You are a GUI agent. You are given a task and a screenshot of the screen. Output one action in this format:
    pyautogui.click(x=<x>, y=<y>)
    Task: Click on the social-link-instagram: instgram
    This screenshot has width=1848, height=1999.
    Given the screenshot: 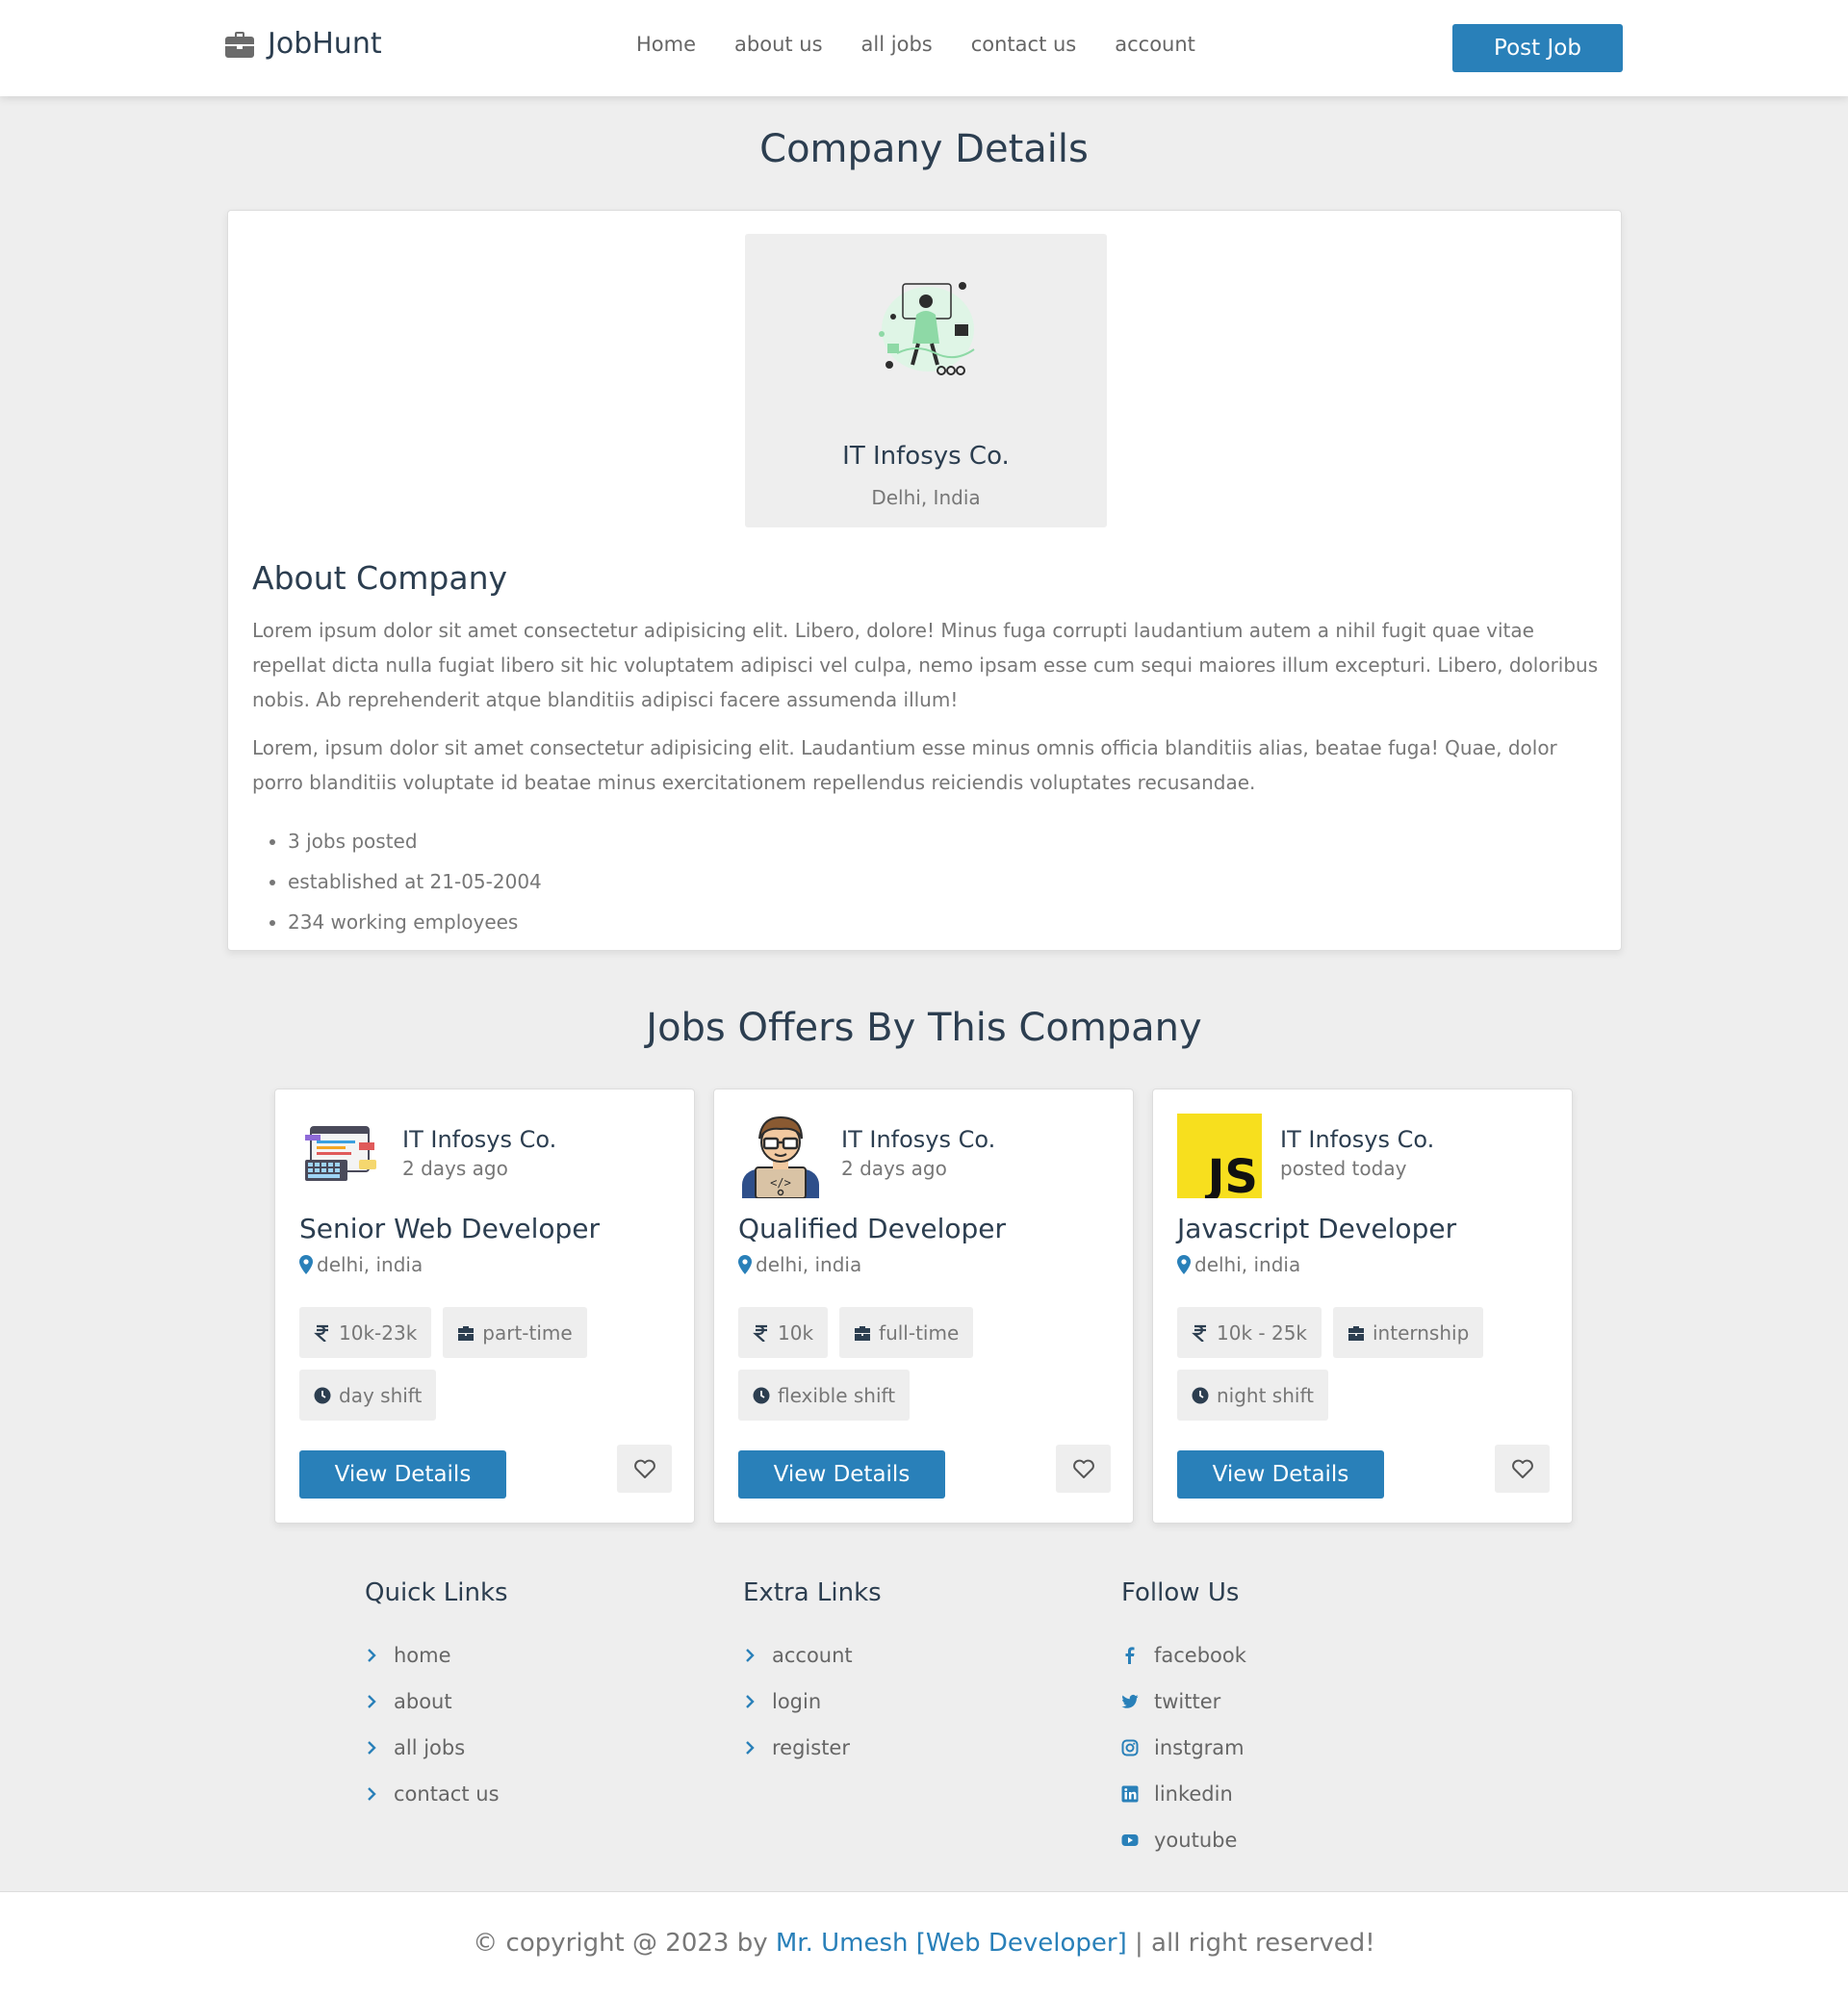 What is the action you would take?
    pyautogui.click(x=1183, y=1748)
    